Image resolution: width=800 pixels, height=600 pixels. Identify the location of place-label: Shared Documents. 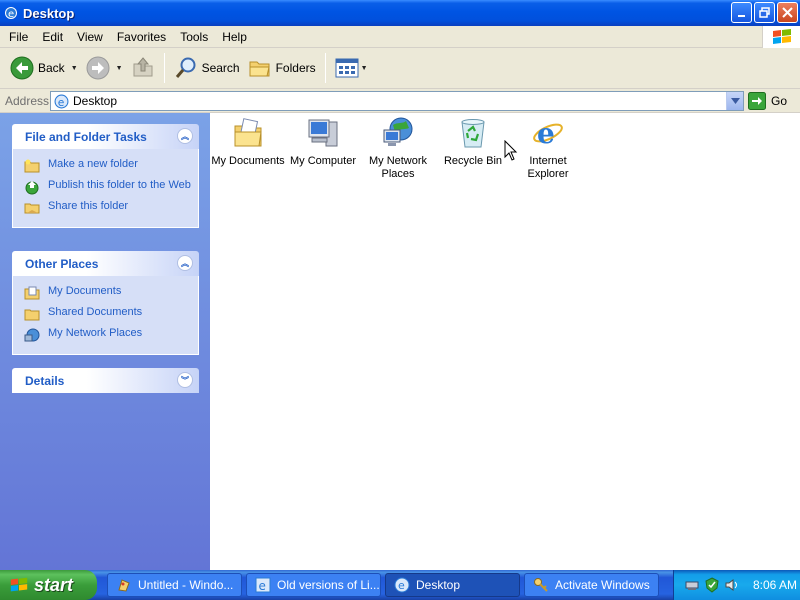
(95, 312).